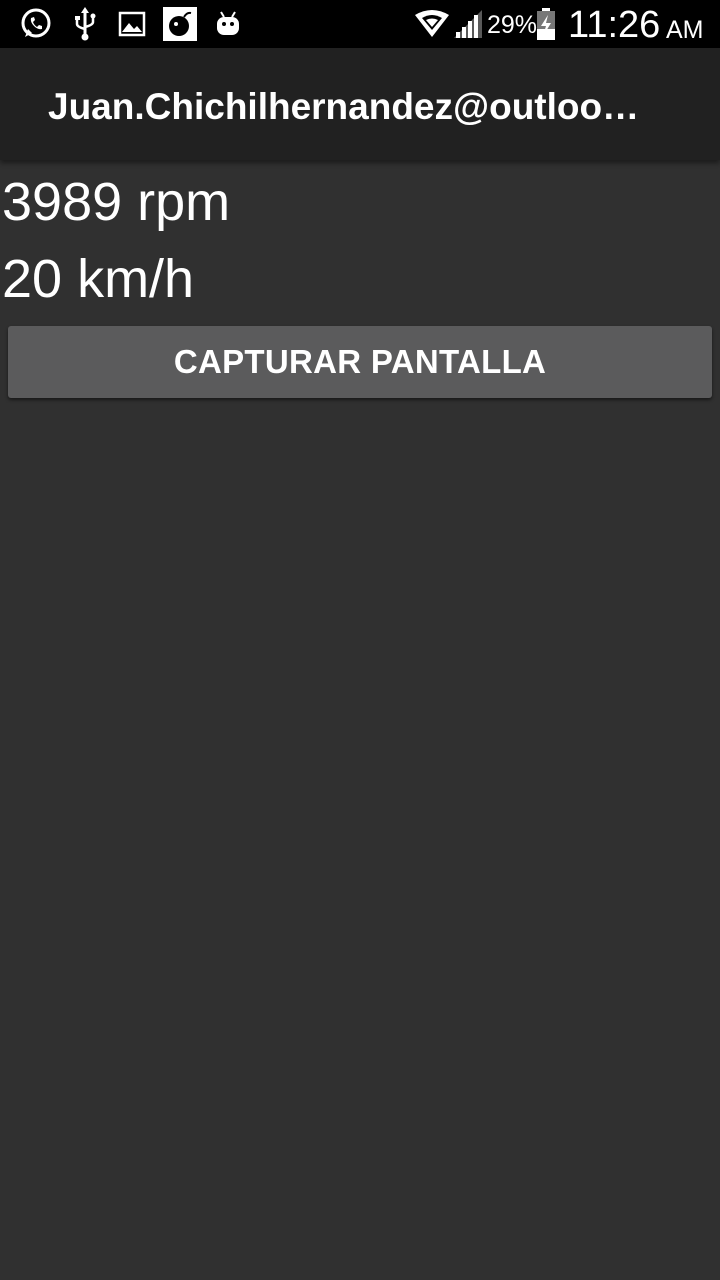 Image resolution: width=720 pixels, height=1280 pixels. What do you see at coordinates (132, 24) in the screenshot?
I see `image-icon` at bounding box center [132, 24].